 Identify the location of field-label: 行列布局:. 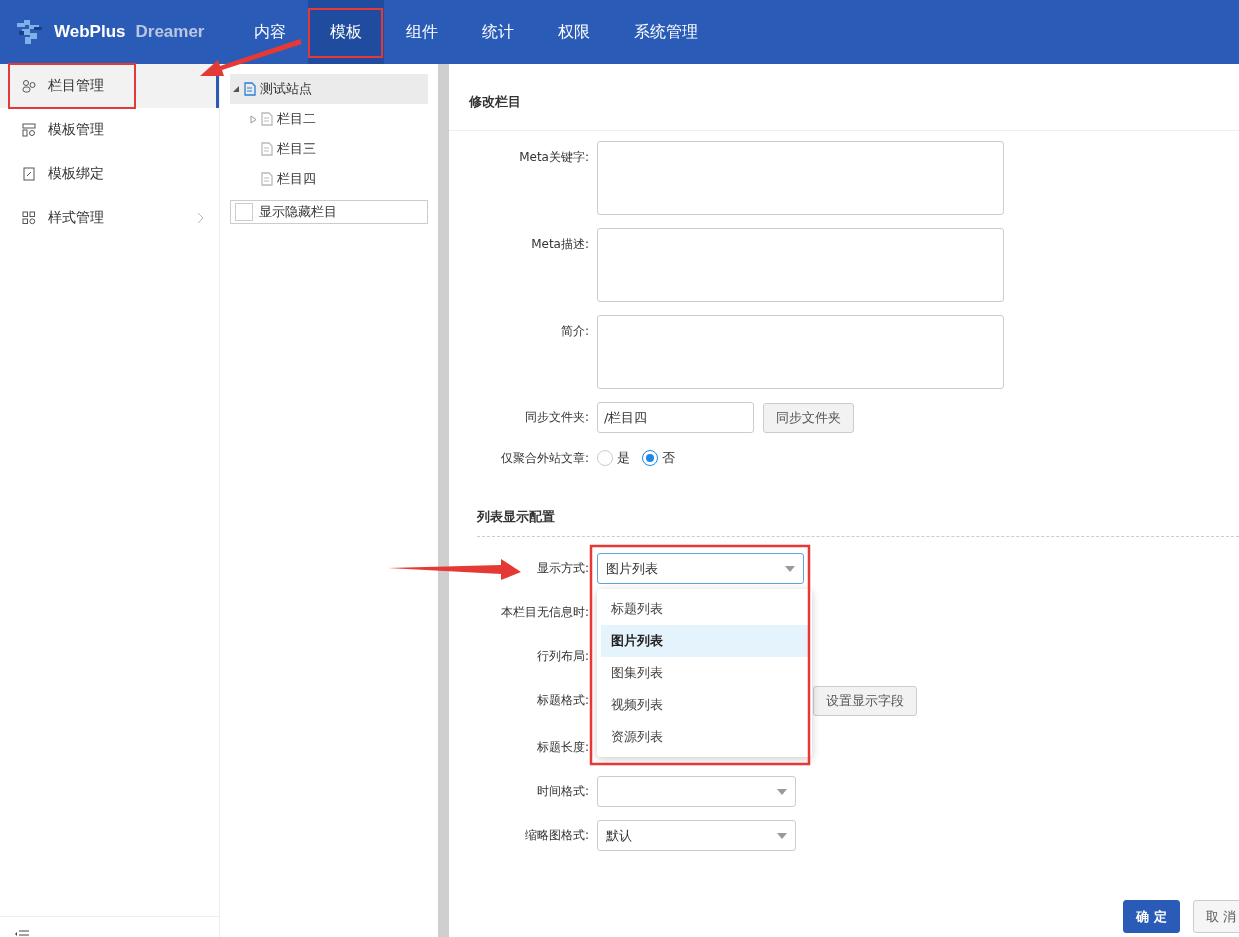
(562, 656).